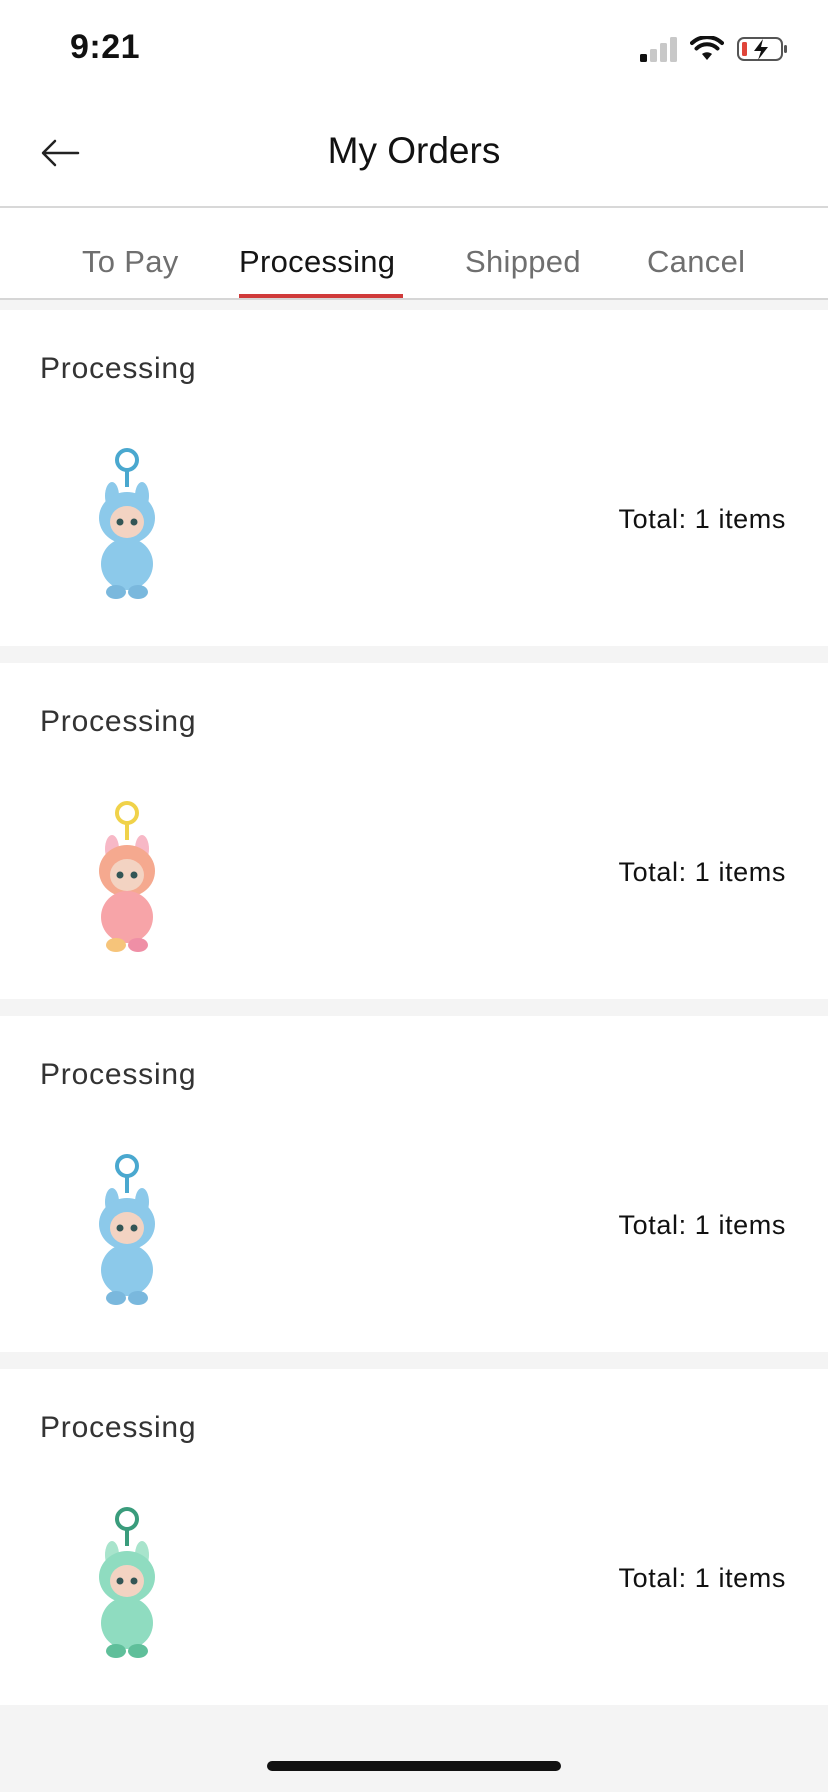 The width and height of the screenshot is (828, 1792). Describe the element at coordinates (707, 48) in the screenshot. I see `wifi-icon` at that location.